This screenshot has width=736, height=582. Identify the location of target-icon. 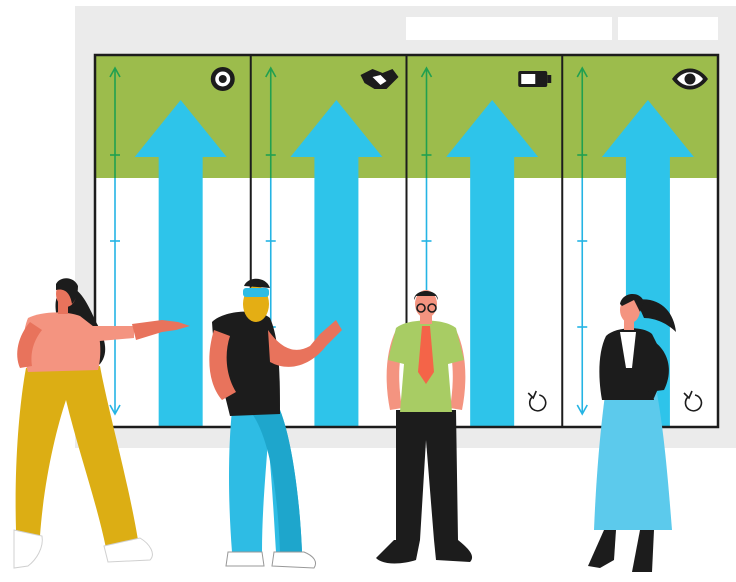
(222, 79).